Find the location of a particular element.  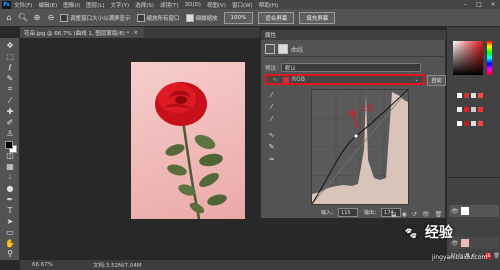

curves-graph: 上拉 is located at coordinates (360, 147).